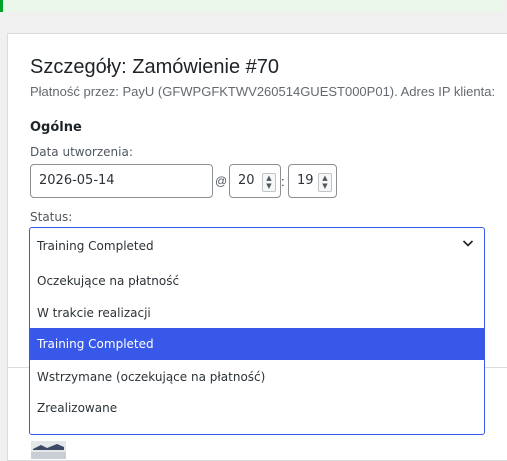  I want to click on status-label: Status:, so click(51, 217).